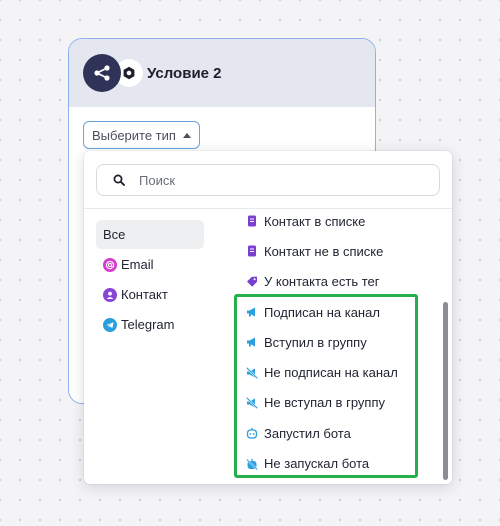 The height and width of the screenshot is (526, 500). I want to click on category-email: Email, so click(150, 264).